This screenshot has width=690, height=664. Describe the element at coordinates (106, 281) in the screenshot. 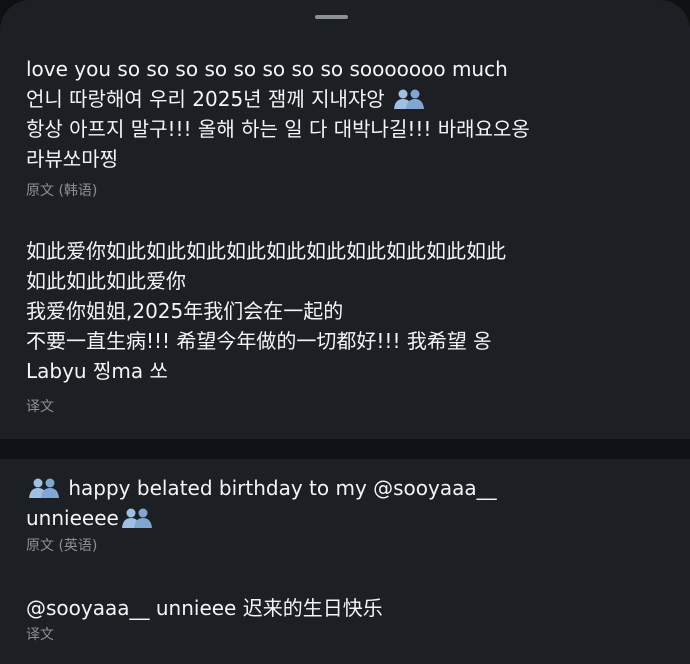

I see `translation-line-2: 如此如此如此爱你` at that location.